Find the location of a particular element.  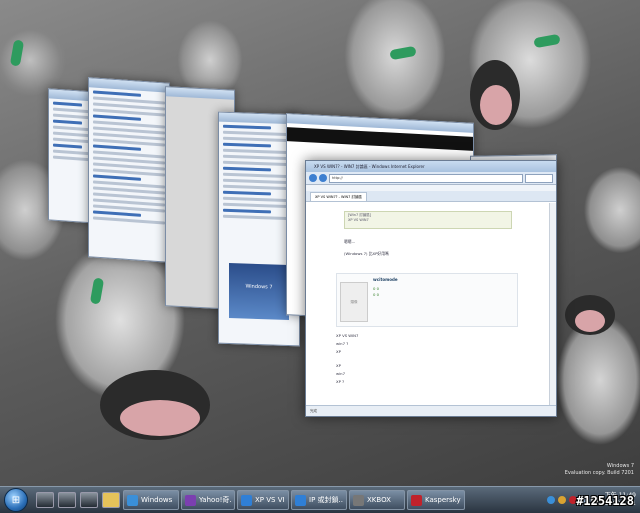

banner-text: Windows 7 is located at coordinates (259, 287).